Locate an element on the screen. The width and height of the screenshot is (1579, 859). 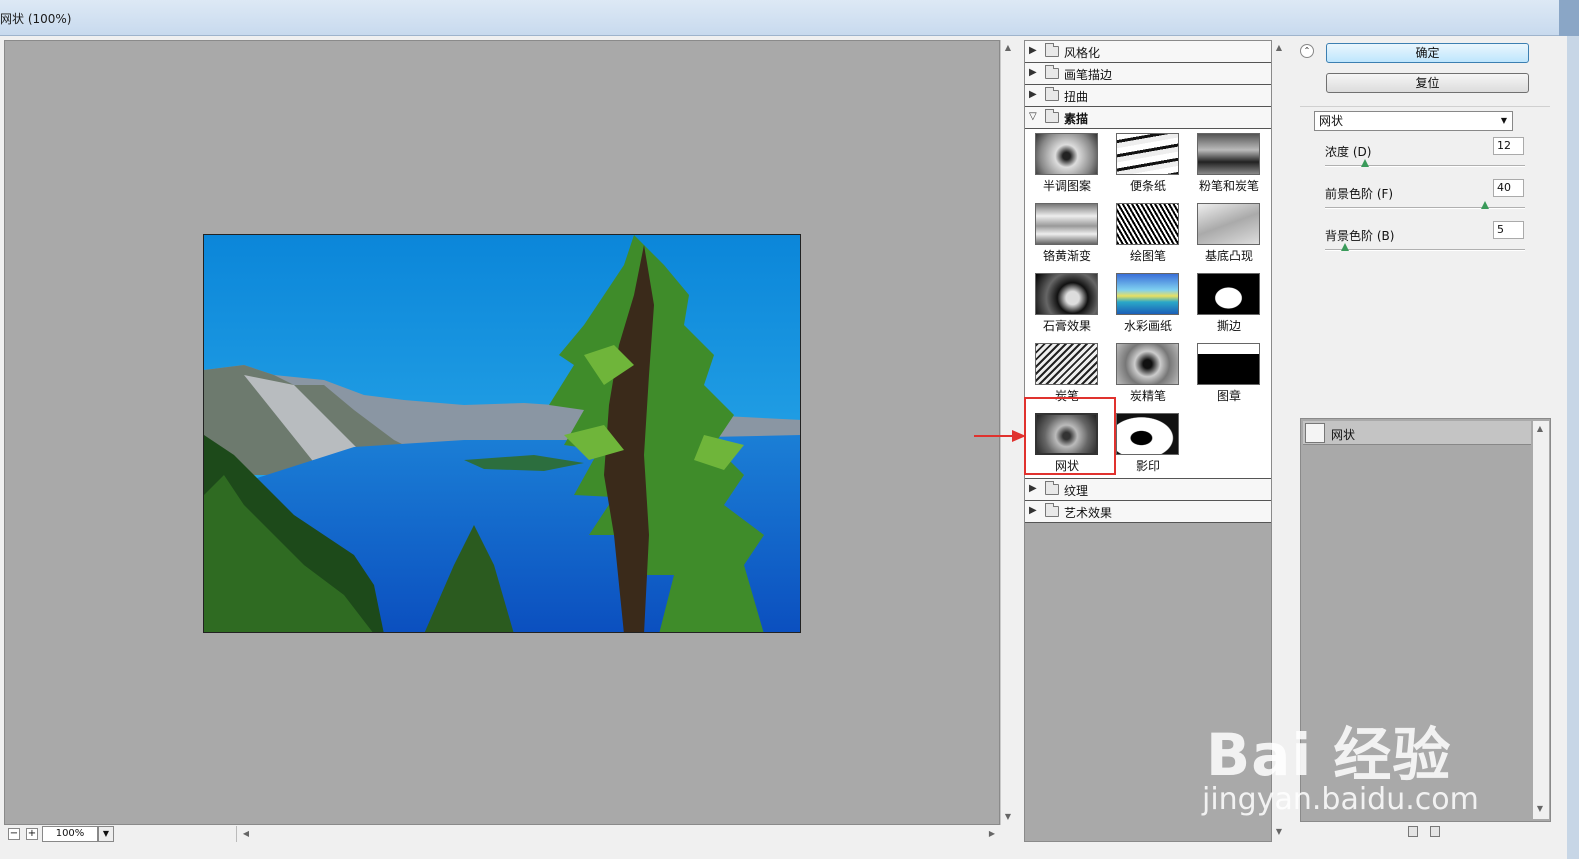
selection-highlight-box is located at coordinates (1070, 436).